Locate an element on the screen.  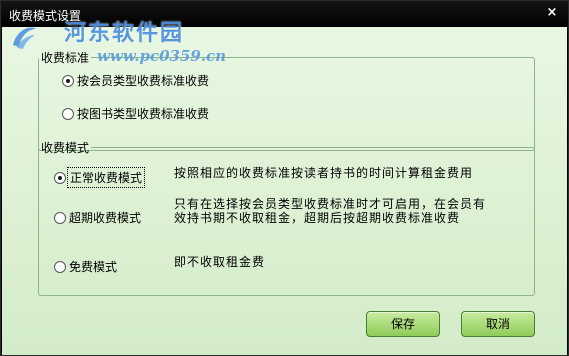
free-mode-description-line: 即不收取租金费 is located at coordinates (220, 262).